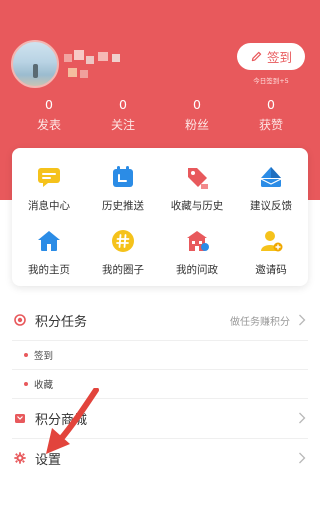 The height and width of the screenshot is (515, 320). What do you see at coordinates (197, 258) in the screenshot?
I see `grid-item-inquiries: 我的问政` at bounding box center [197, 258].